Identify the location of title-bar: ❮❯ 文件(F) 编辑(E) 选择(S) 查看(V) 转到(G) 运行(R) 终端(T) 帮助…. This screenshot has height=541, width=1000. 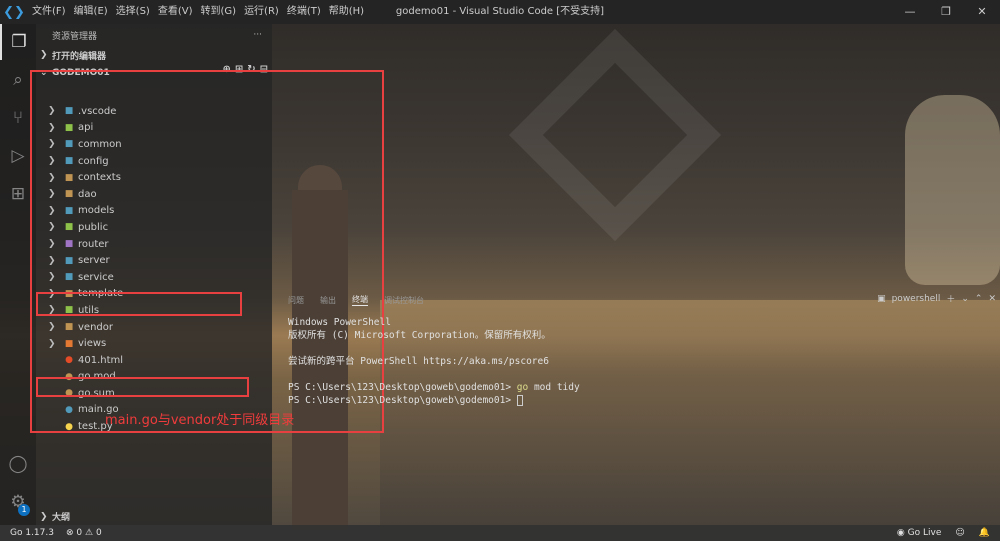
(500, 12).